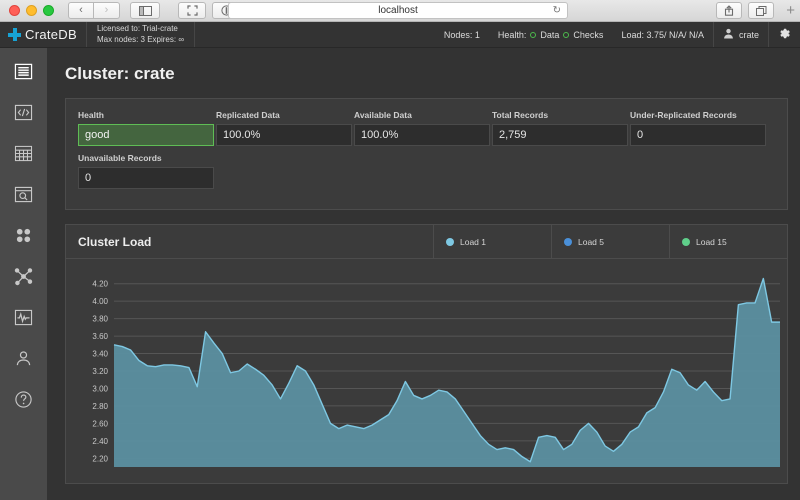  I want to click on stat-item: Replicated Data 100.0%, so click(284, 128).